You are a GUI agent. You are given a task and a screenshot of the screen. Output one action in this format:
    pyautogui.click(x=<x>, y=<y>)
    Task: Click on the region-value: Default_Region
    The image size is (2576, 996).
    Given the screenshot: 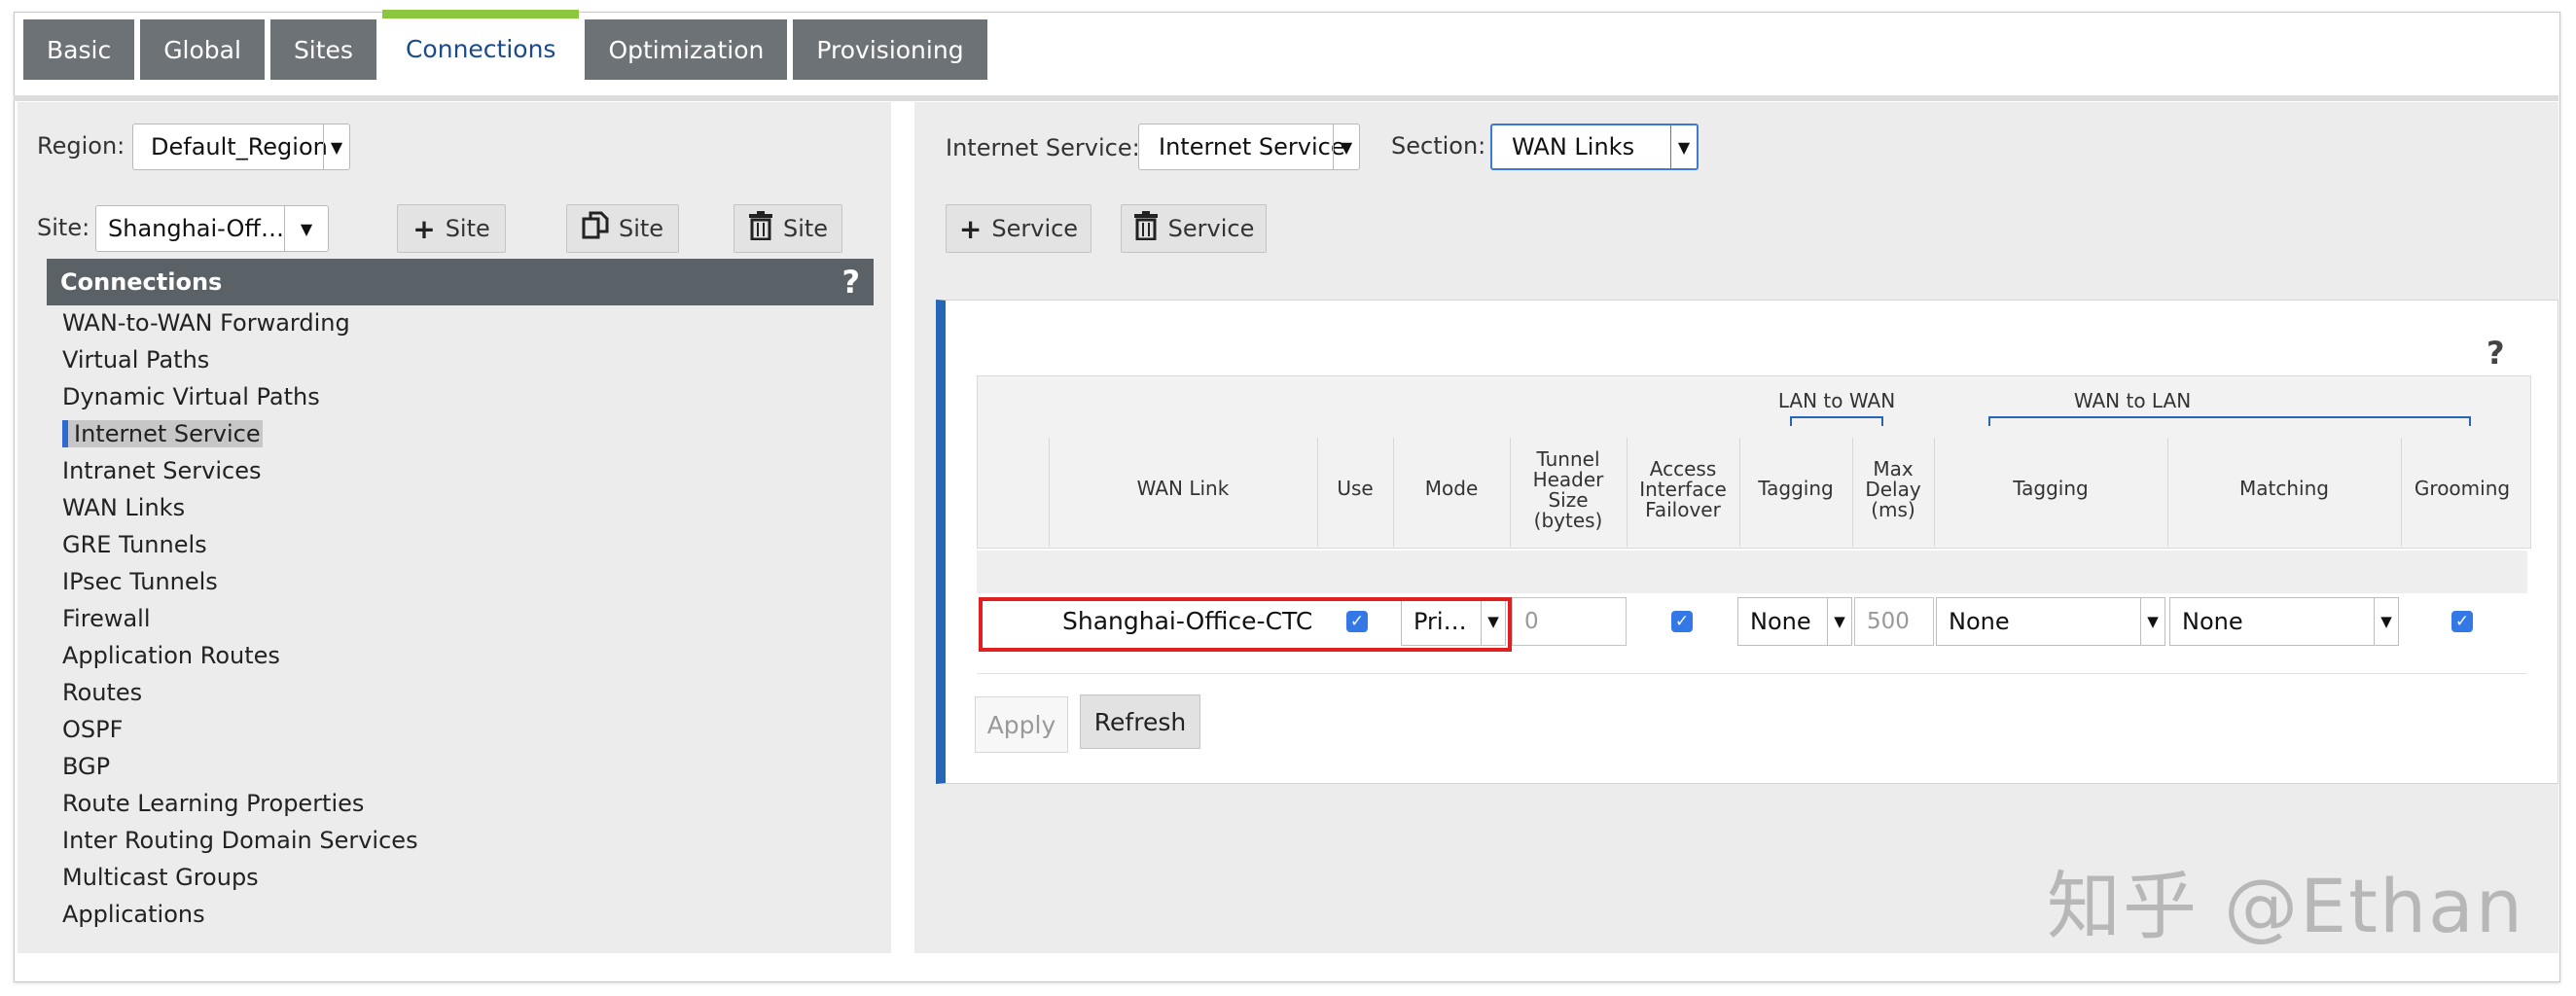 What is the action you would take?
    pyautogui.click(x=239, y=146)
    